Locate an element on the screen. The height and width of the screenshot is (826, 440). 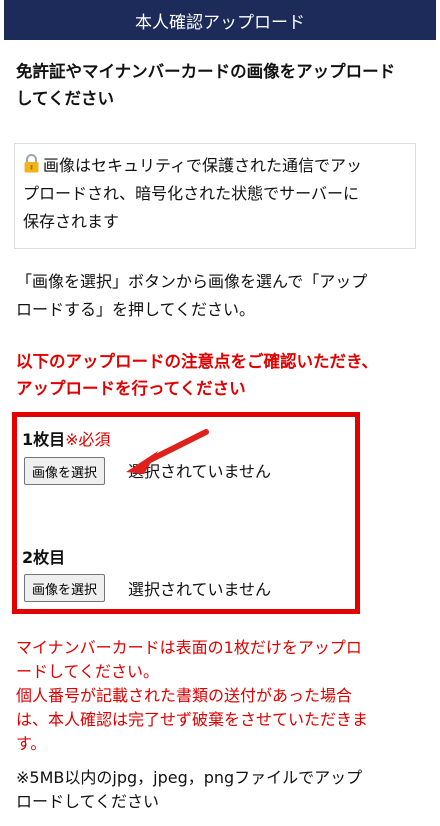
upload-heading: 免許証やマイナンバーカードの画像をアップロード してください is located at coordinates (206, 85).